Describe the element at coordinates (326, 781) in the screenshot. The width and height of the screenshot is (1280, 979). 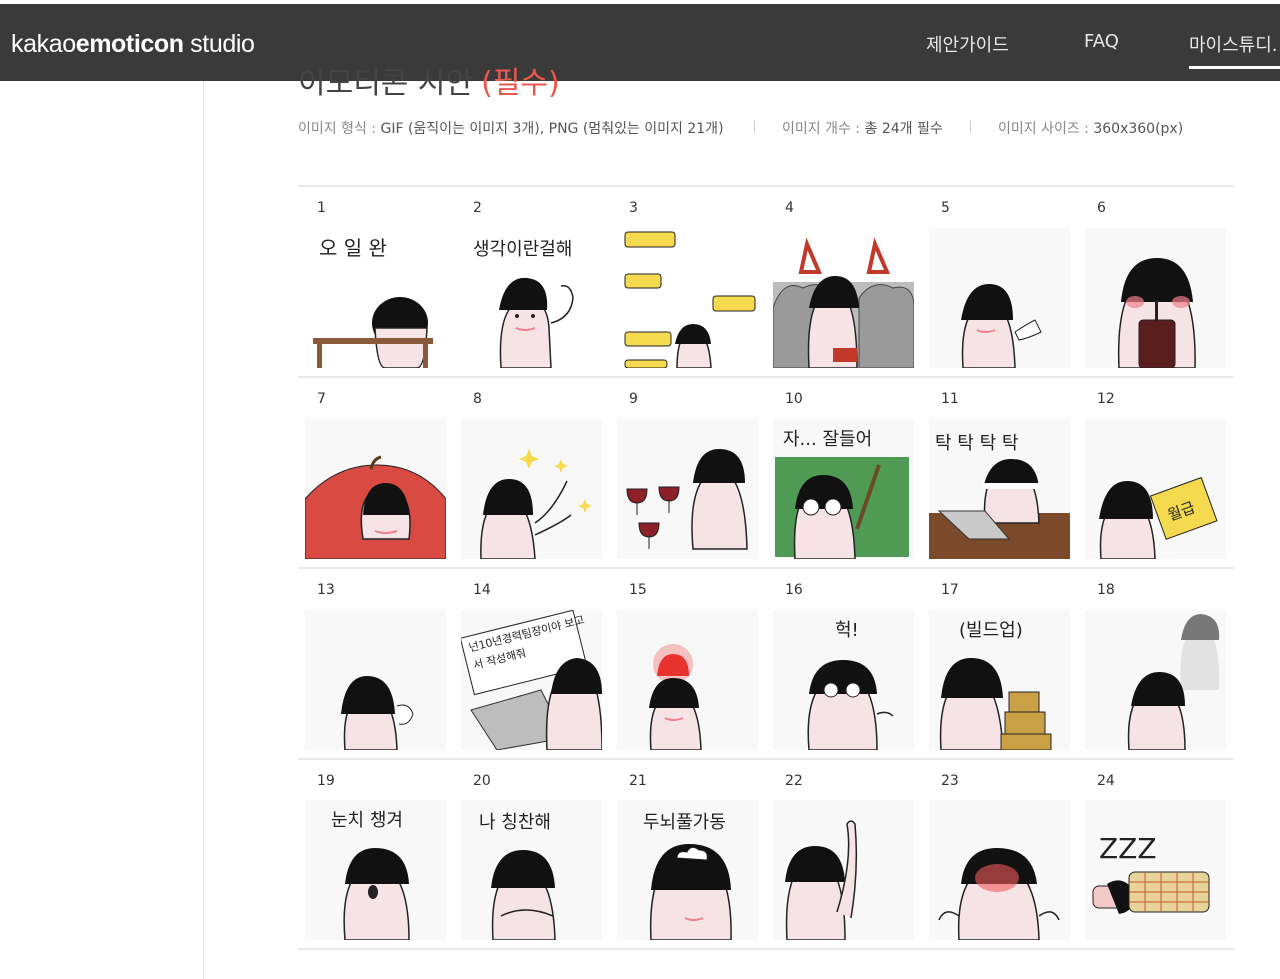
I see `emoticon-number: 19` at that location.